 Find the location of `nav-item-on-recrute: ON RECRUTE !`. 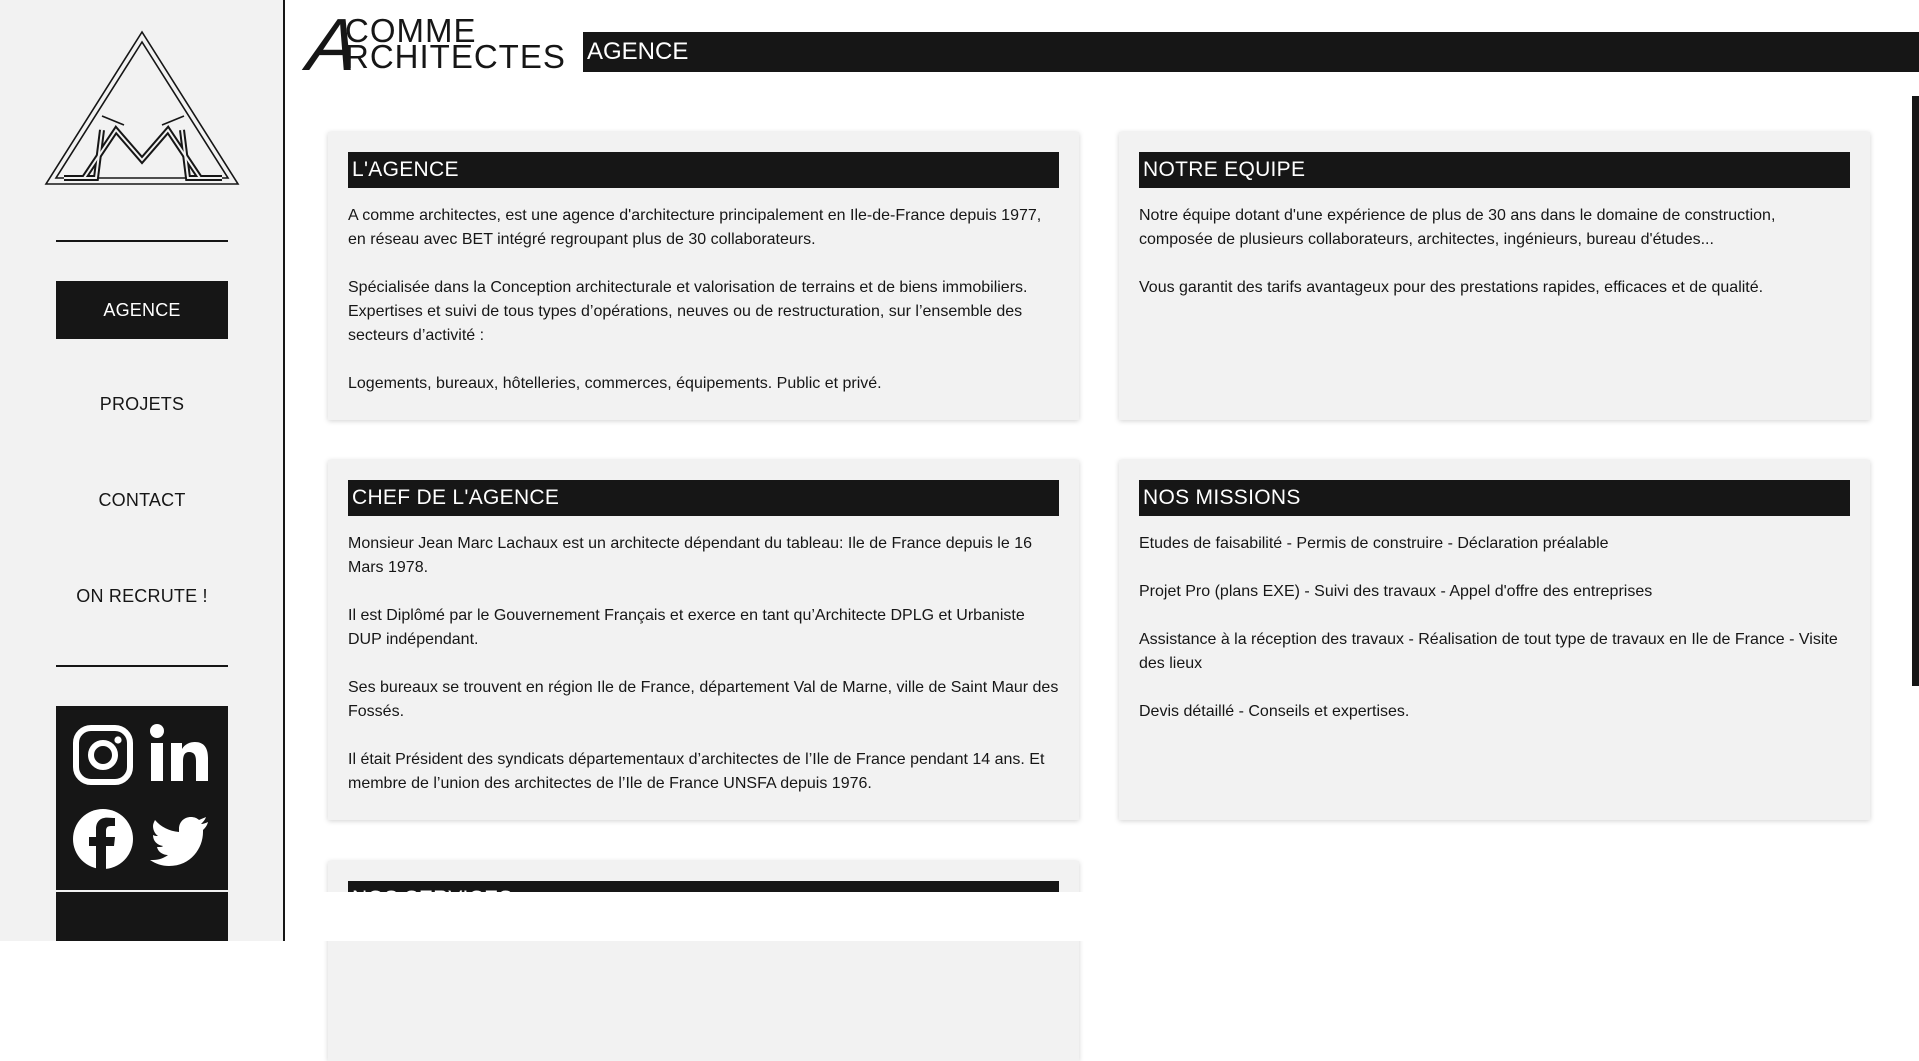

nav-item-on-recrute: ON RECRUTE ! is located at coordinates (142, 596).